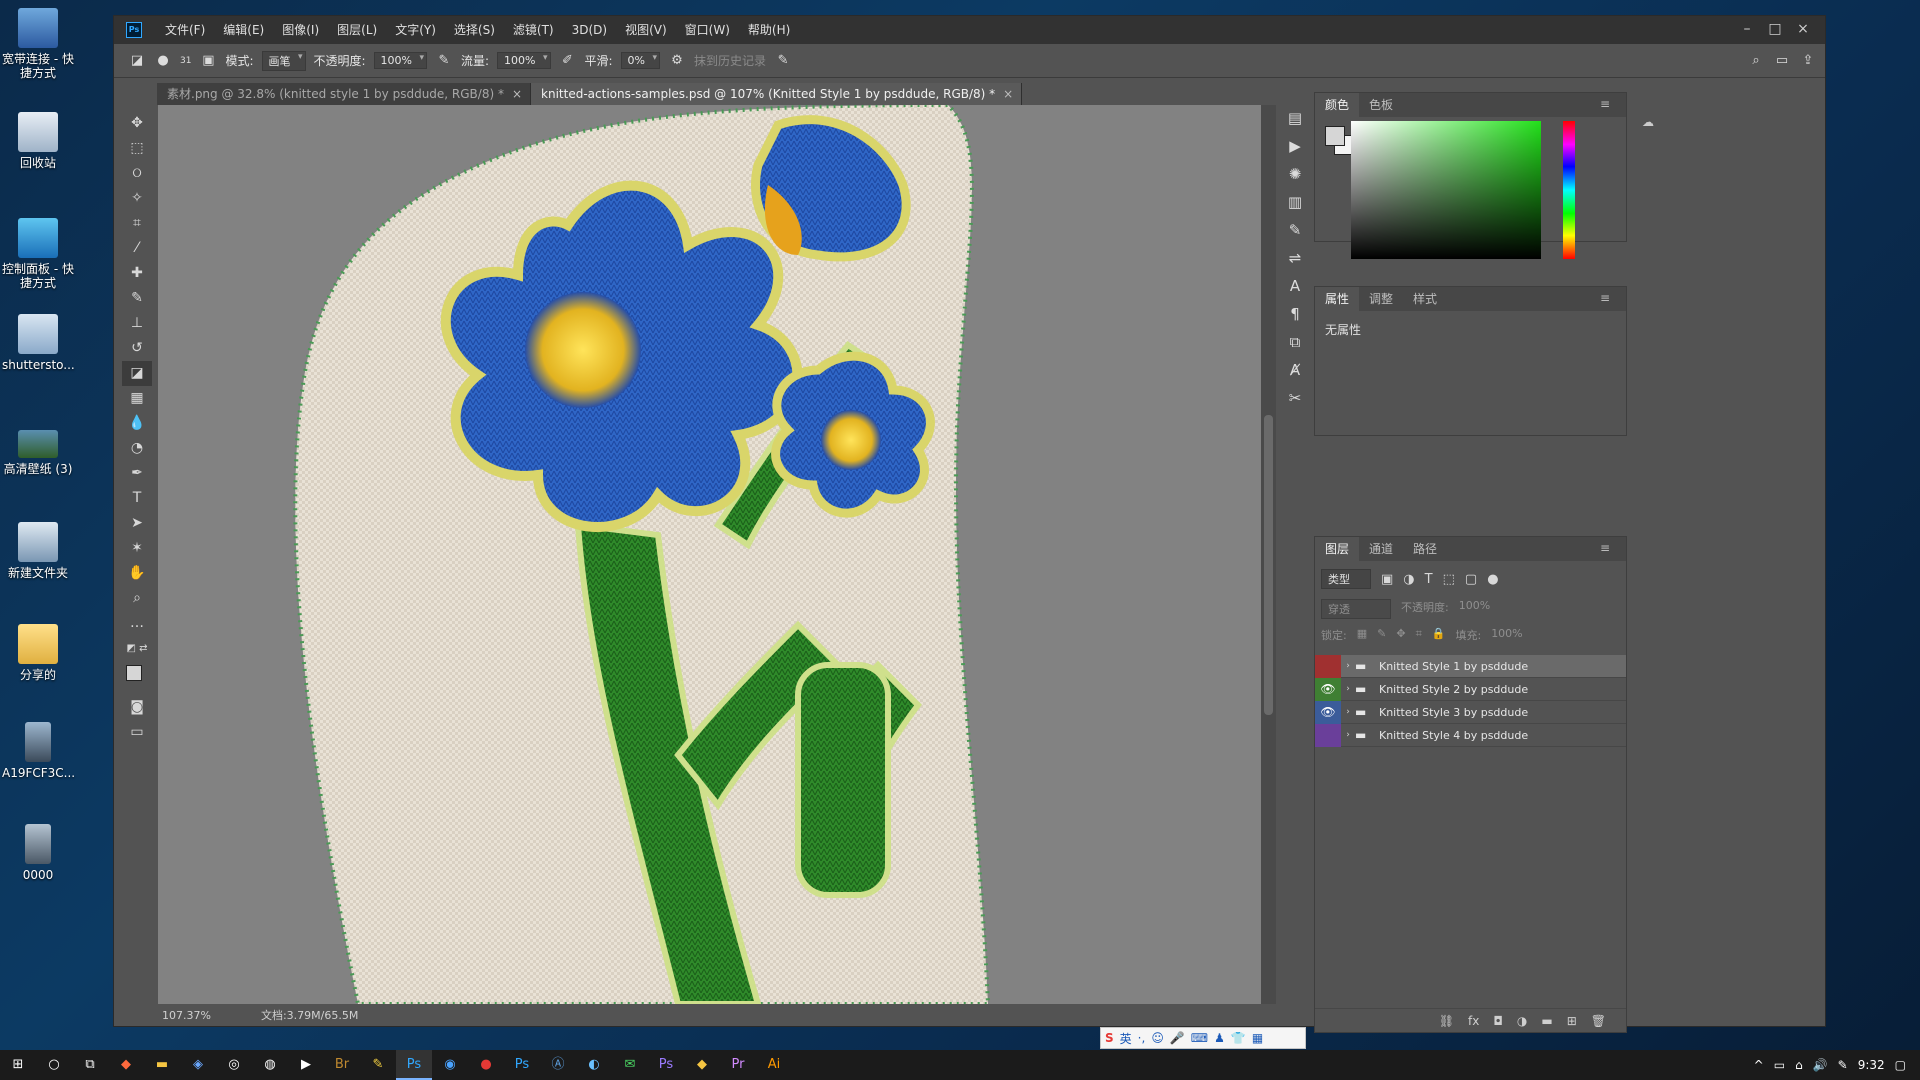 This screenshot has width=1920, height=1080. Describe the element at coordinates (1775, 29) in the screenshot. I see `maximize-button: □` at that location.